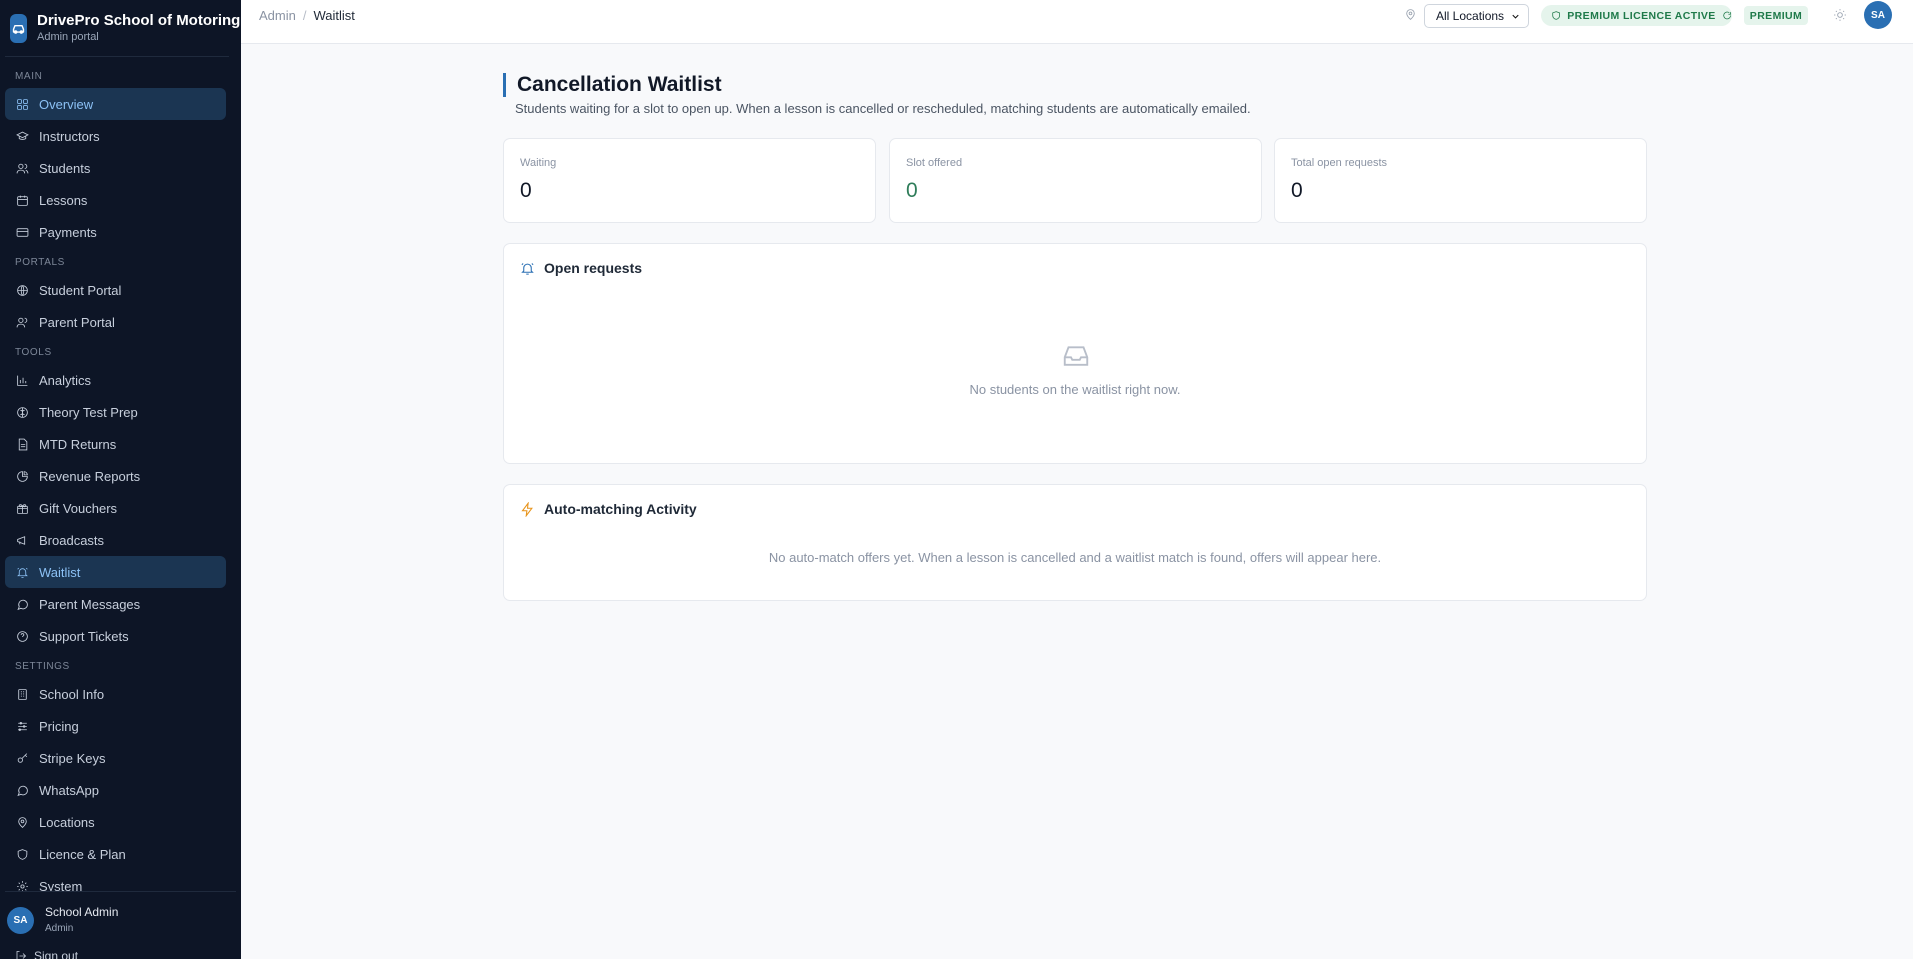 The image size is (1913, 959). I want to click on sidebar-item-label: Broadcasts, so click(72, 540).